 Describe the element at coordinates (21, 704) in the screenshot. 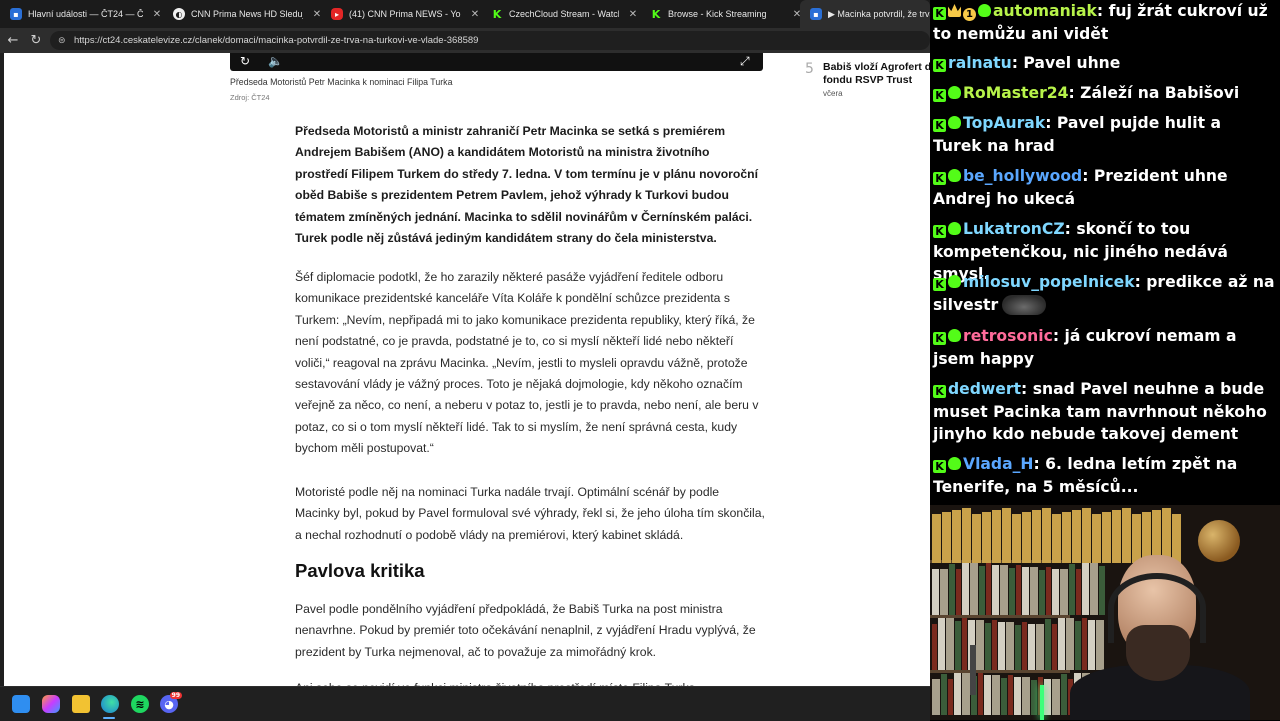

I see `windows-start-icon` at that location.